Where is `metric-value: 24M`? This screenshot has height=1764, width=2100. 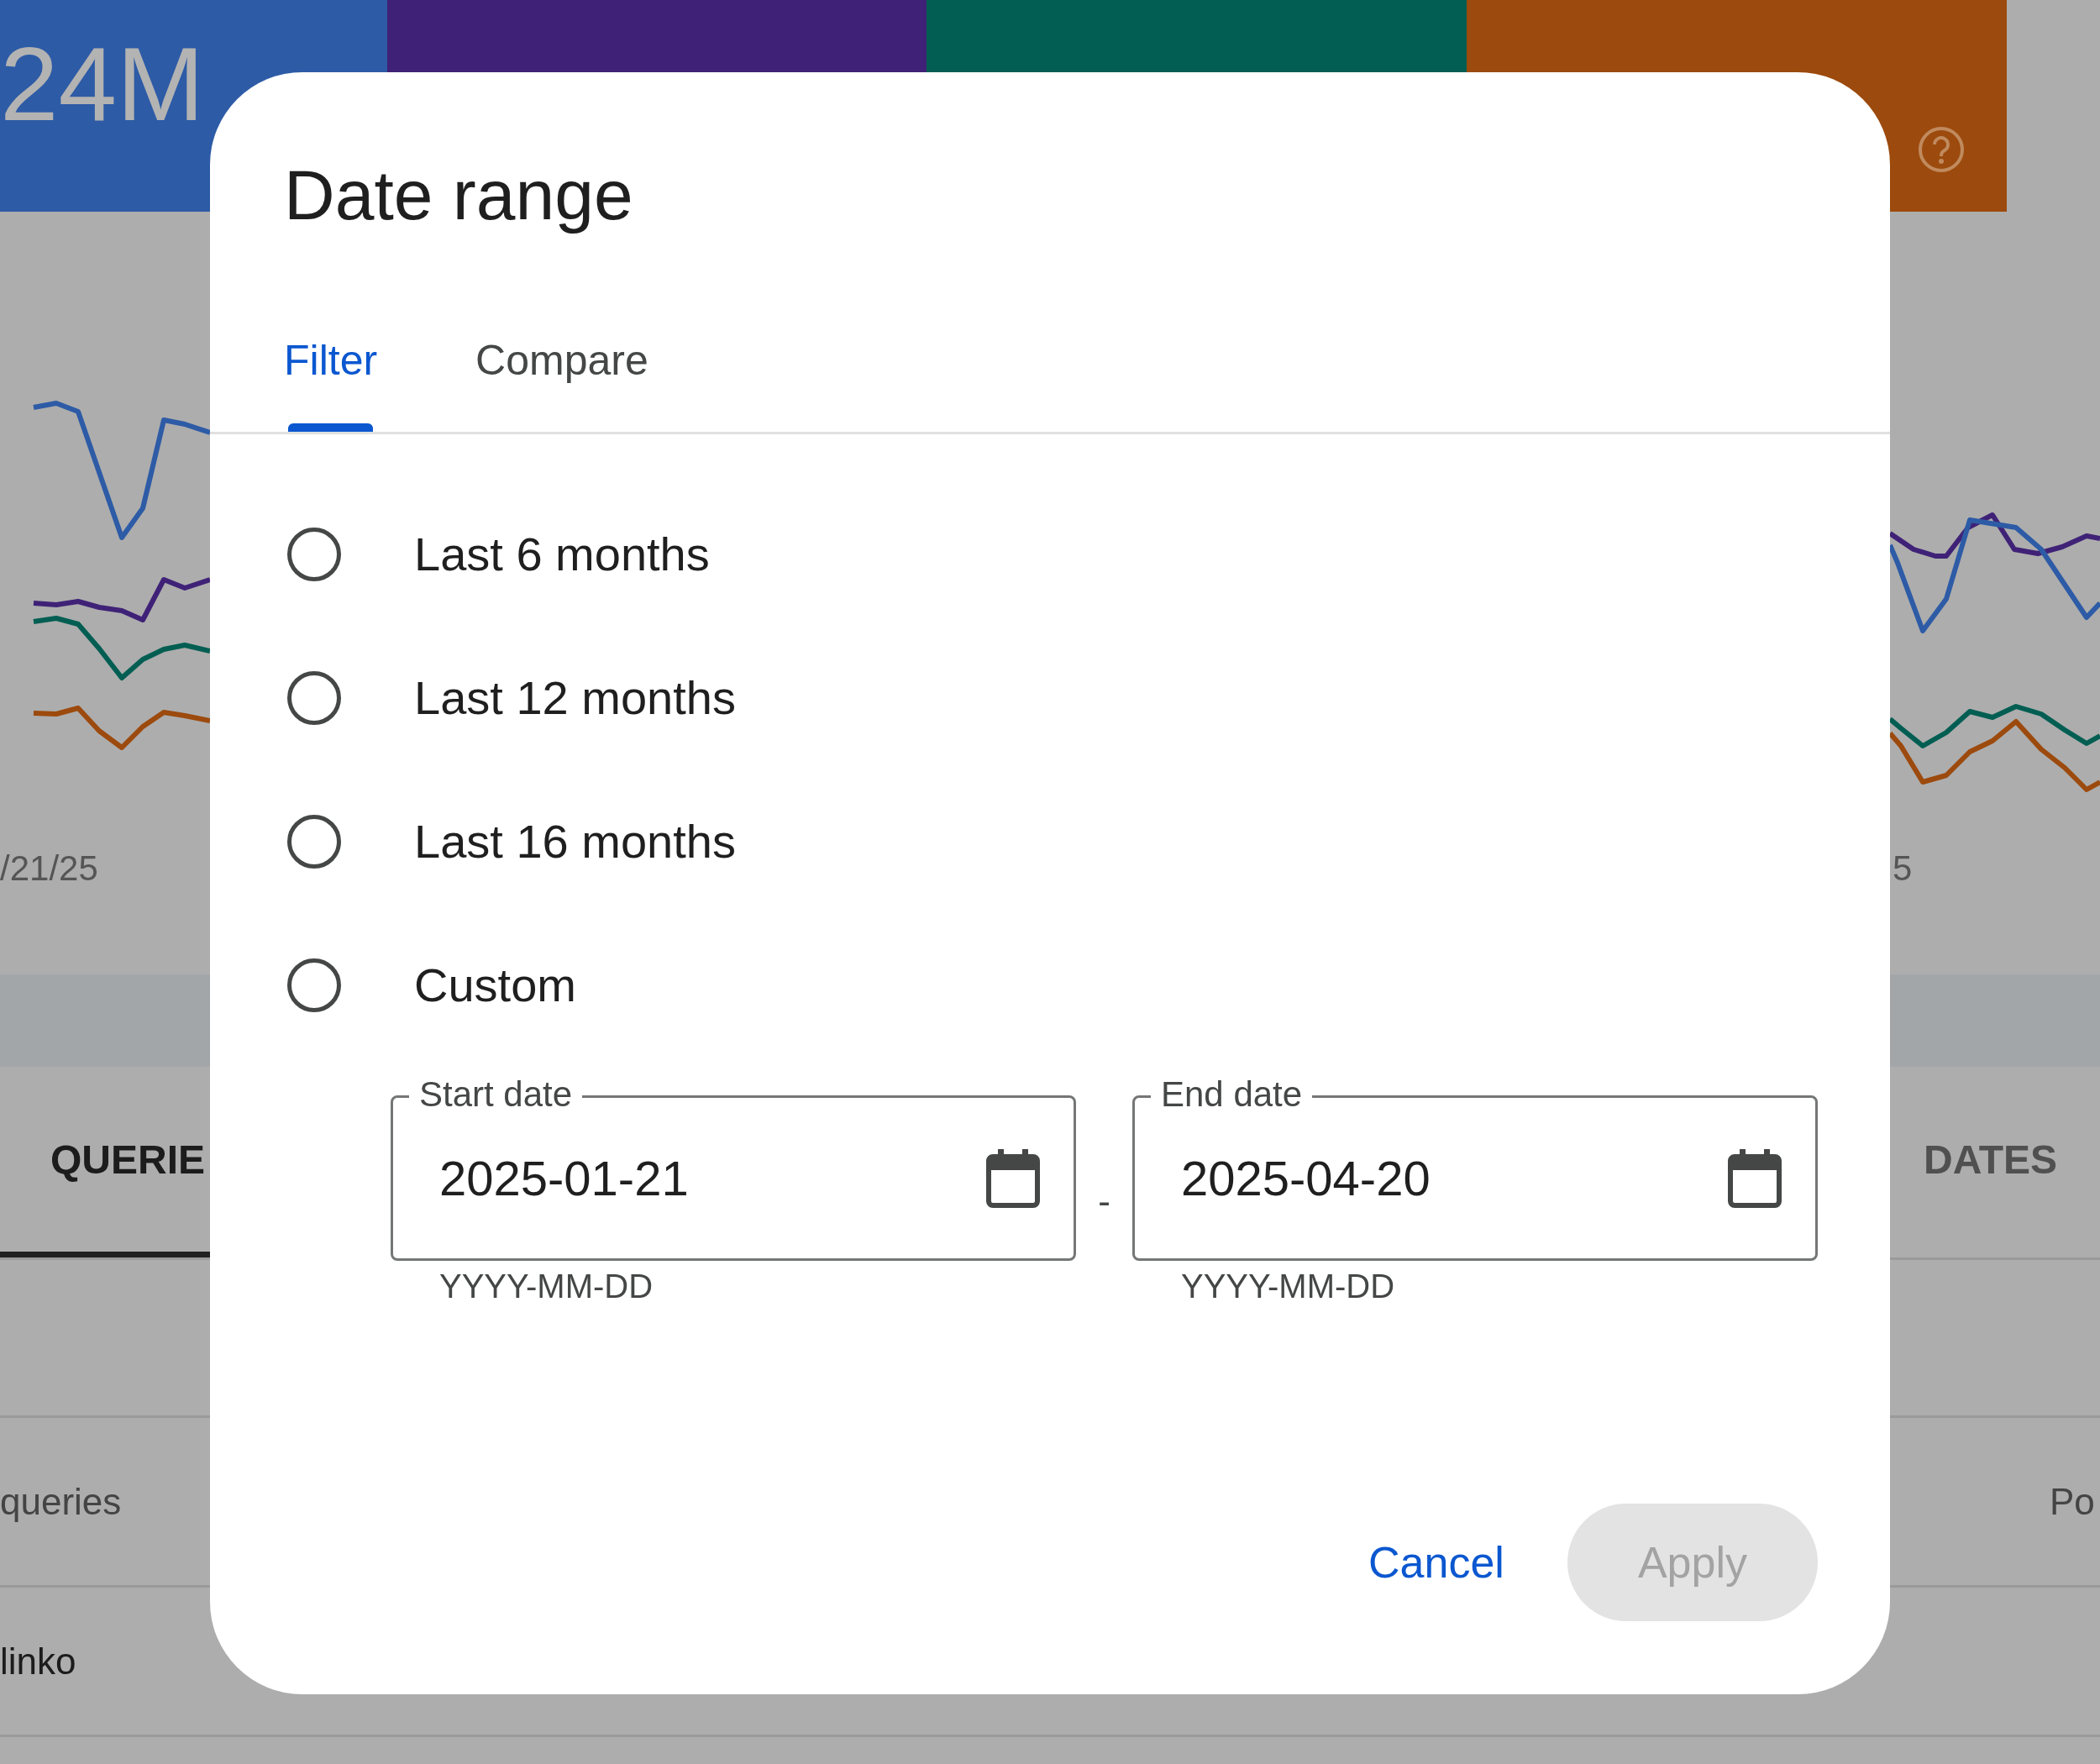
metric-value: 24M is located at coordinates (102, 83).